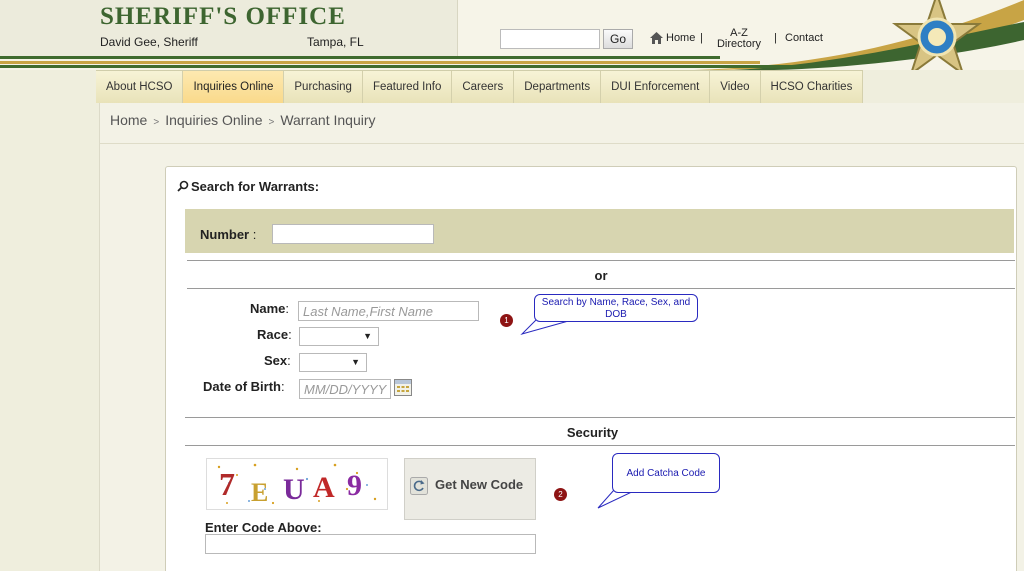  I want to click on nav-featured-info: Featured Info, so click(407, 87).